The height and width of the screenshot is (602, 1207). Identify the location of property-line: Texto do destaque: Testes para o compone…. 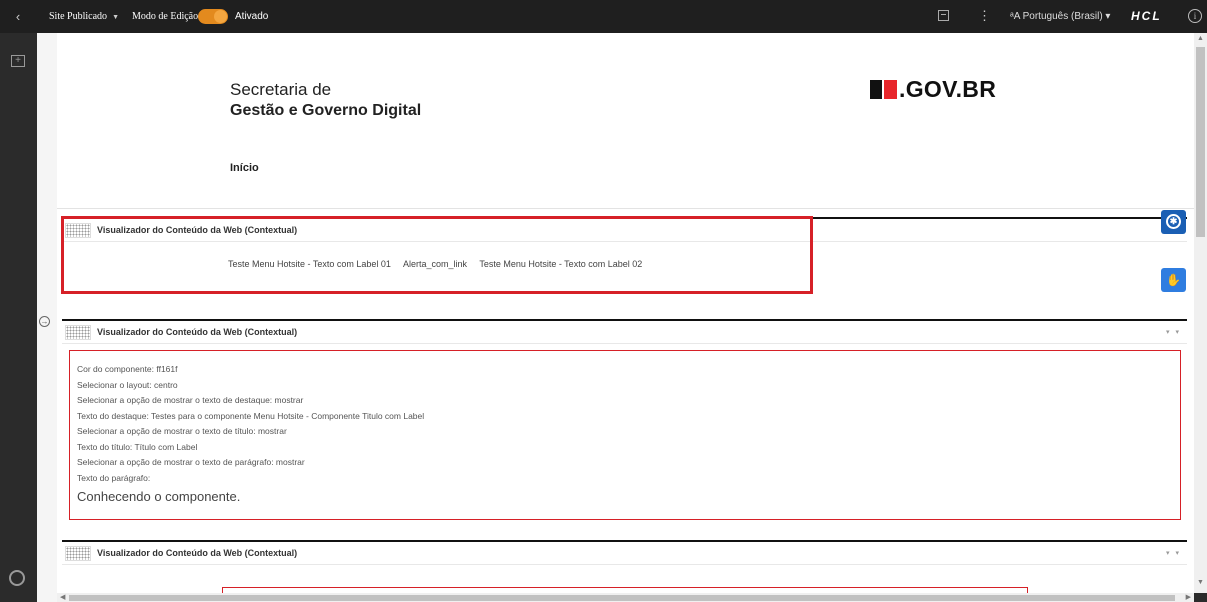
(251, 415).